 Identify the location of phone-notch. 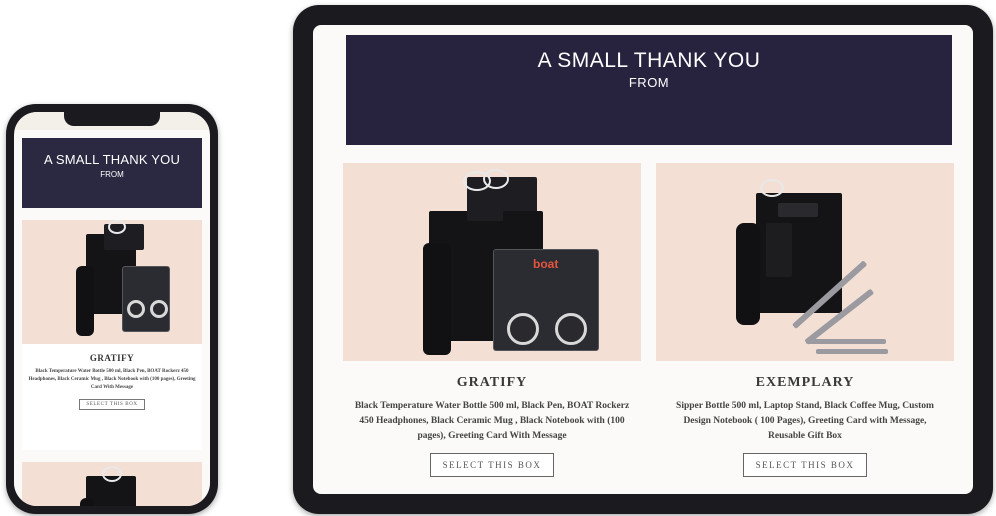
(112, 119).